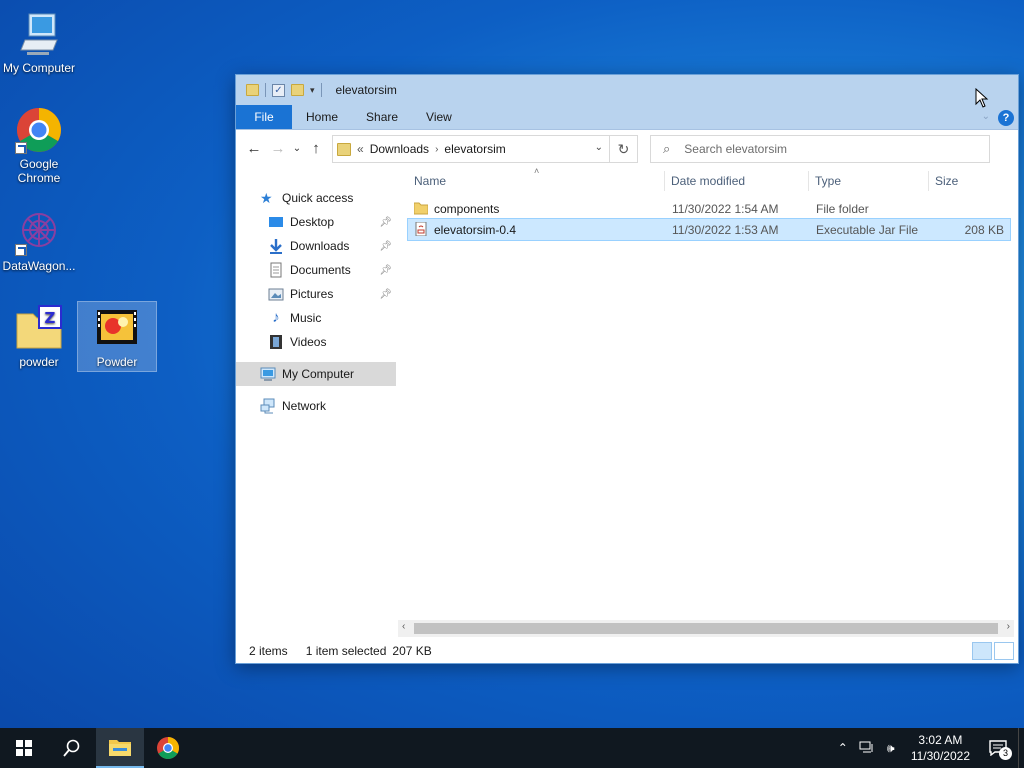  I want to click on search-button, so click(72, 748).